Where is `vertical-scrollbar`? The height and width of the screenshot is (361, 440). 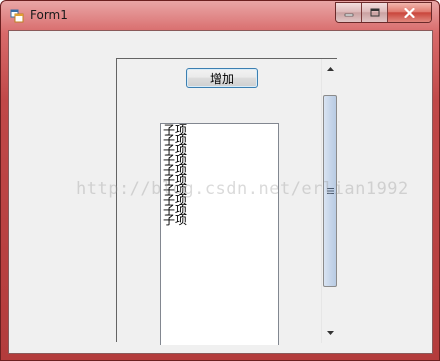
vertical-scrollbar is located at coordinates (329, 201).